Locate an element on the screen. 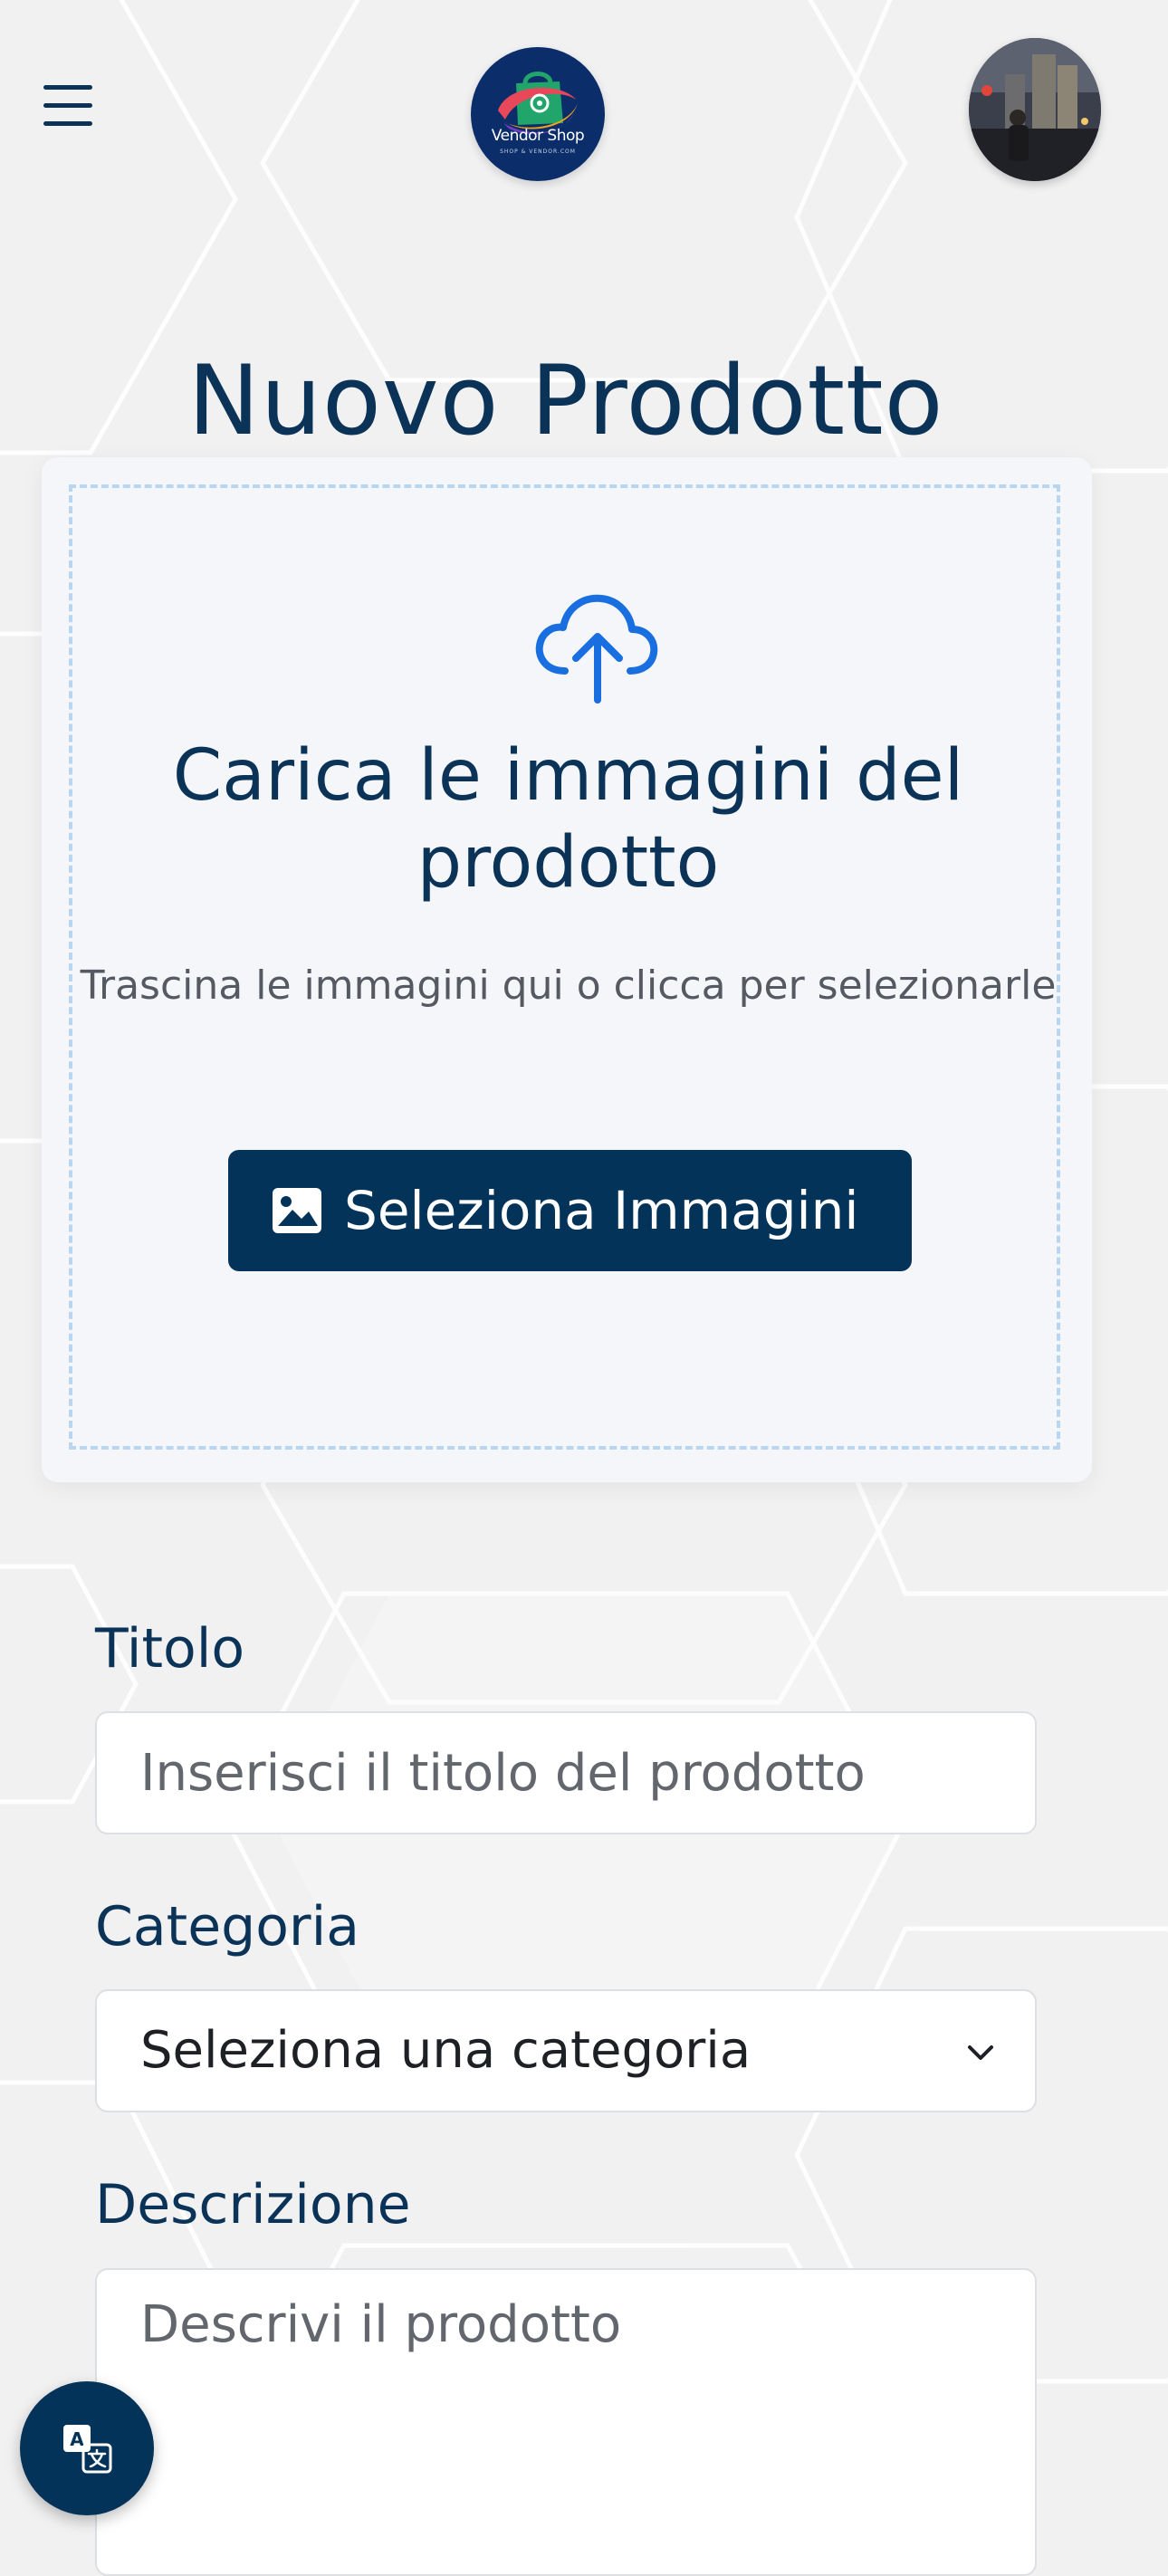 The image size is (1168, 2576). translate-icon: A is located at coordinates (87, 2449).